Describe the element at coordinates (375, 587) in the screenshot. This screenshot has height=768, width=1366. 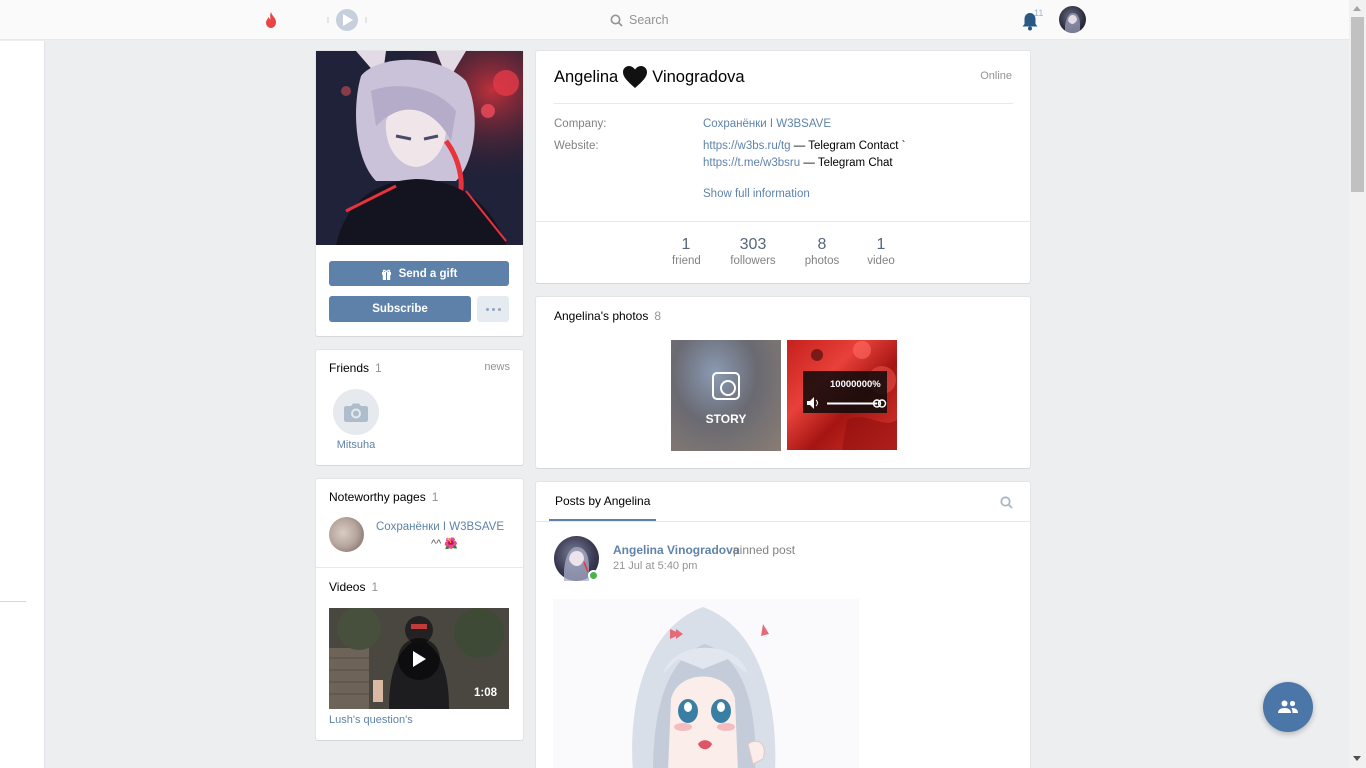
I see `videos-count: 1` at that location.